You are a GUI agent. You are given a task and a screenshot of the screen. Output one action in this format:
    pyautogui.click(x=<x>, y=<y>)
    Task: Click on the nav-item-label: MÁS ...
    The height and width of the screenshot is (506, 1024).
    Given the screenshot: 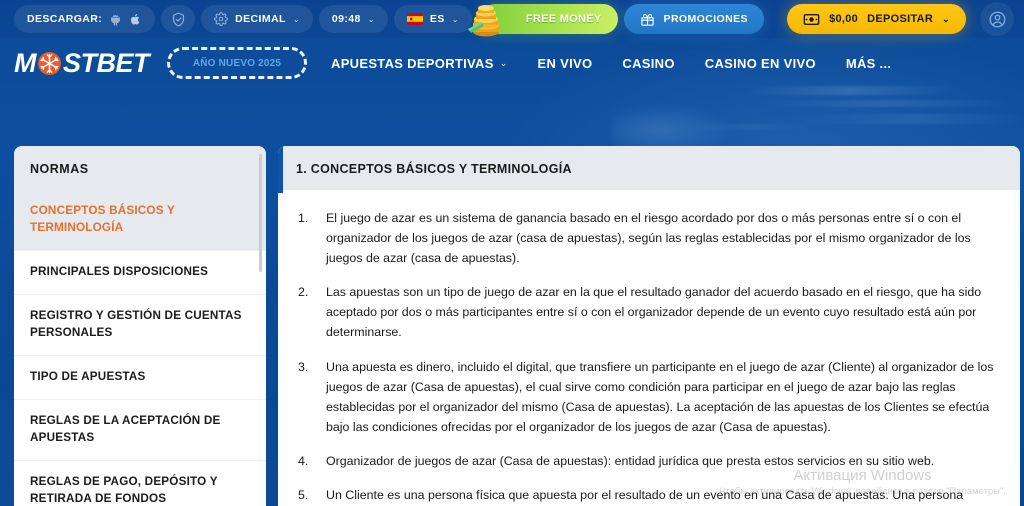 What is the action you would take?
    pyautogui.click(x=868, y=63)
    